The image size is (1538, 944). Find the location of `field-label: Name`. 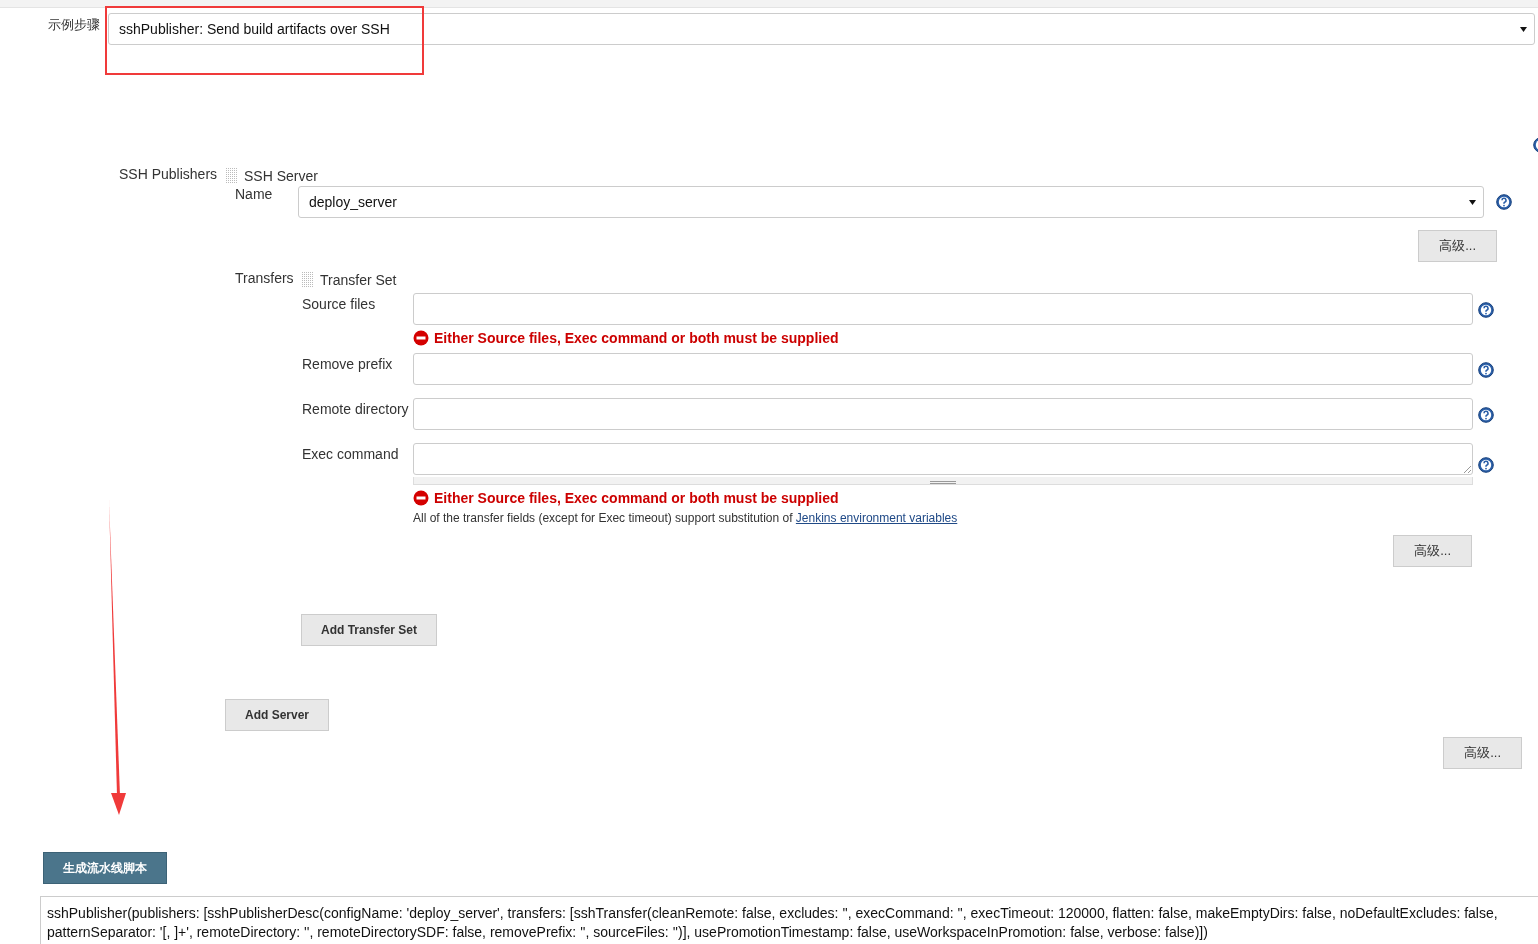

field-label: Name is located at coordinates (254, 194).